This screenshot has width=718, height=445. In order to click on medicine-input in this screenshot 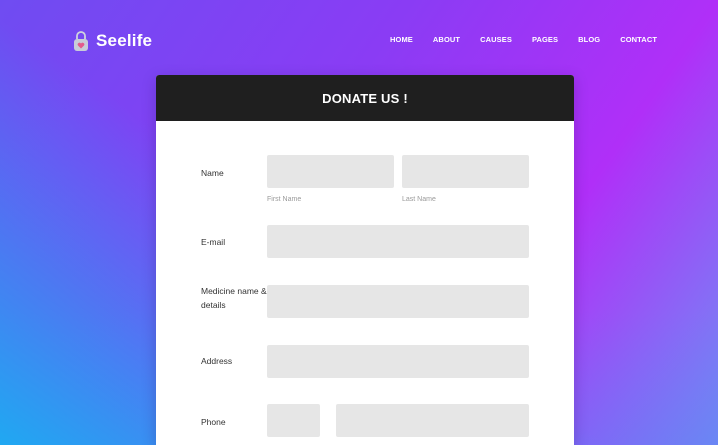, I will do `click(398, 301)`.